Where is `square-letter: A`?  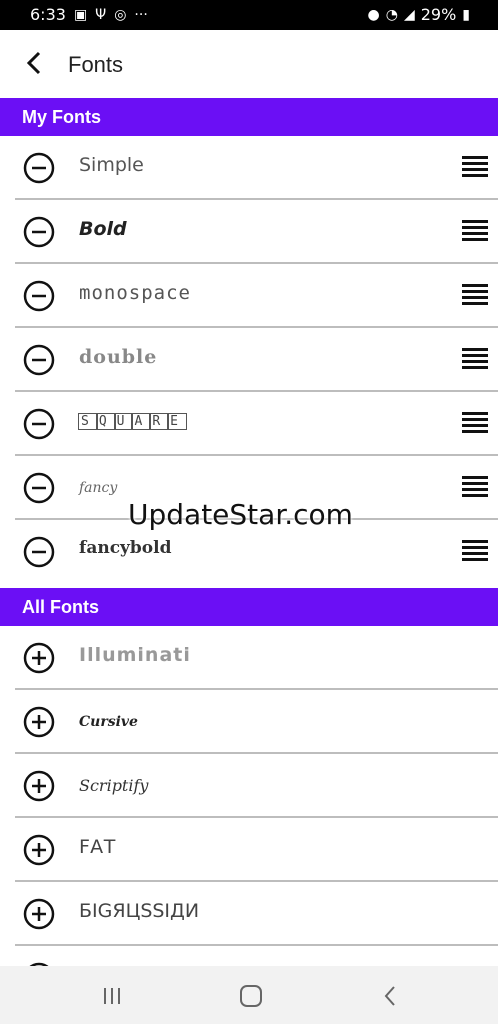
square-letter: A is located at coordinates (141, 421).